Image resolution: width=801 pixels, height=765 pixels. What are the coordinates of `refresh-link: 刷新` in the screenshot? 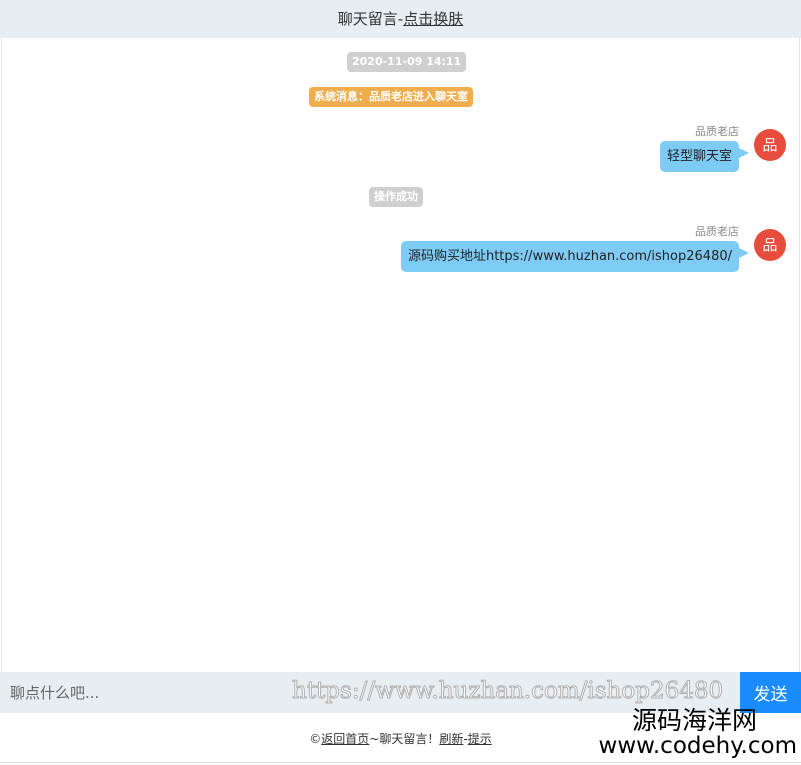 It's located at (451, 739).